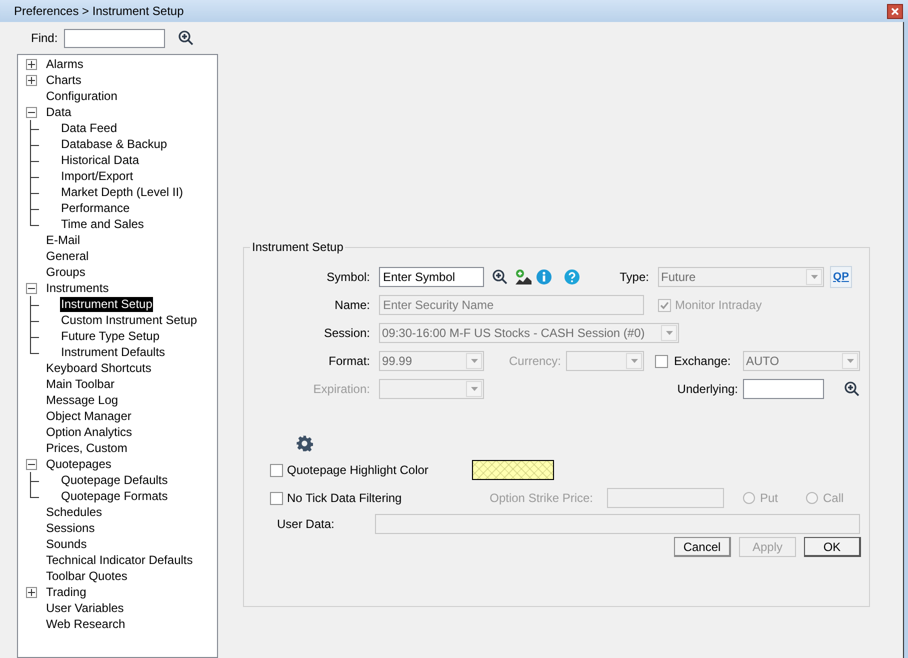 The height and width of the screenshot is (658, 908). Describe the element at coordinates (348, 277) in the screenshot. I see `field-label: Symbol:` at that location.